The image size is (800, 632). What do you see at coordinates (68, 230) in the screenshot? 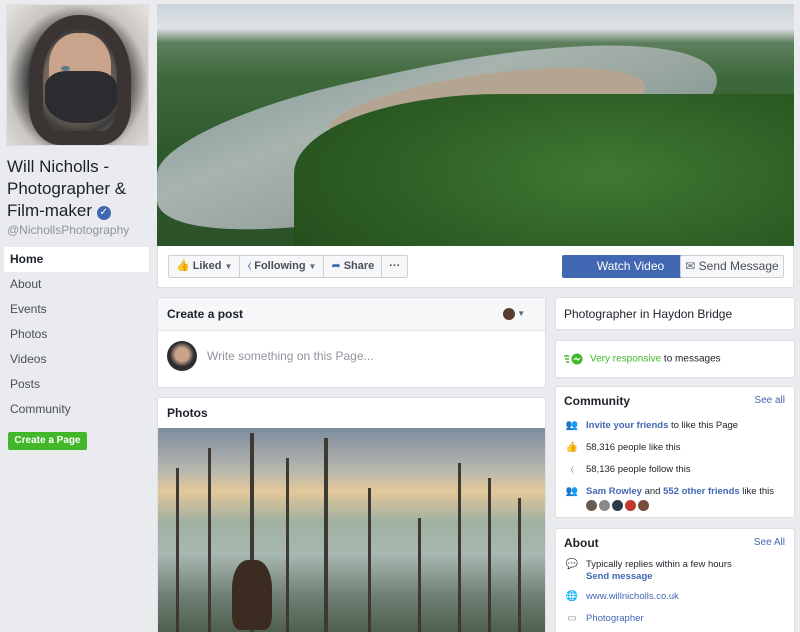
I see `page-handle: @NichollsPhotography` at bounding box center [68, 230].